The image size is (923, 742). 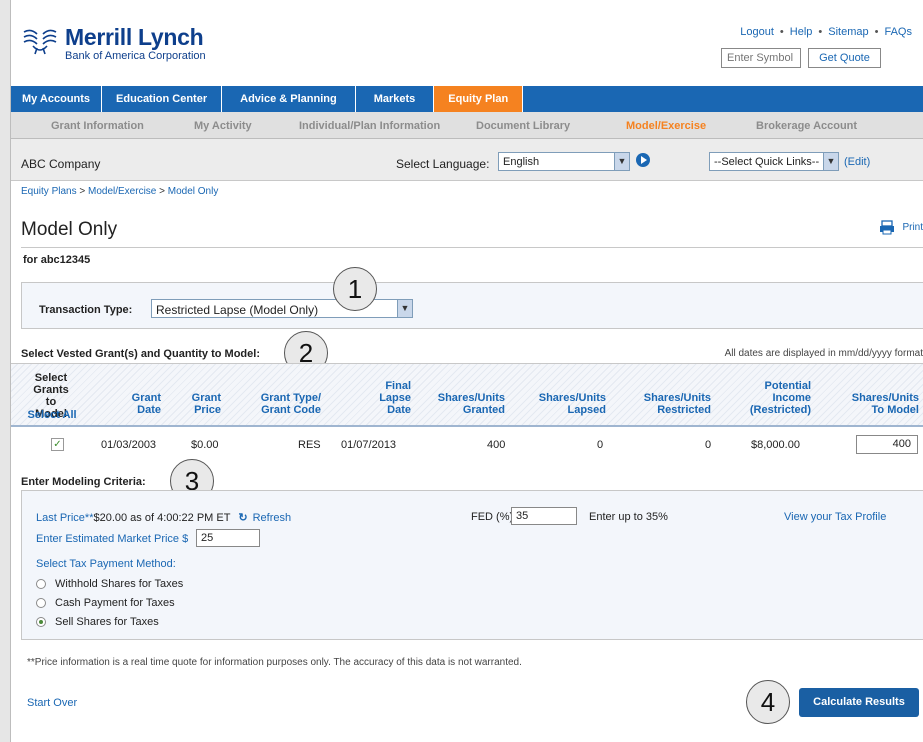 What do you see at coordinates (52, 415) in the screenshot?
I see `select-all-link: Select All` at bounding box center [52, 415].